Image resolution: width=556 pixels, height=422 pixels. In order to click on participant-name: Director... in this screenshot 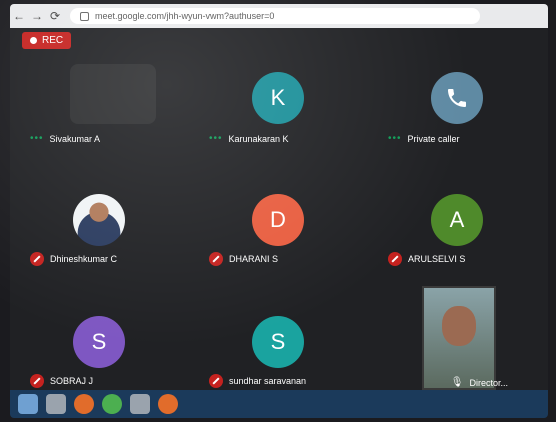, I will do `click(488, 382)`.